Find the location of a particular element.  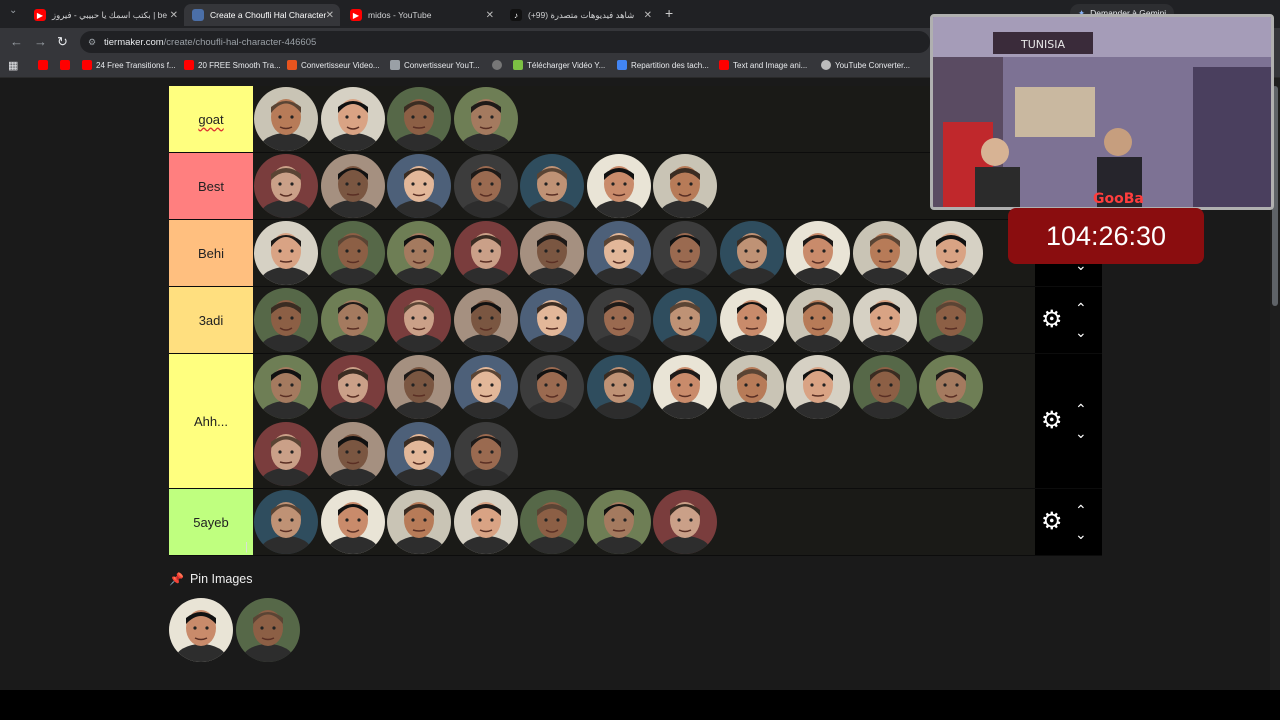

tier-label: Behi is located at coordinates (211, 253).